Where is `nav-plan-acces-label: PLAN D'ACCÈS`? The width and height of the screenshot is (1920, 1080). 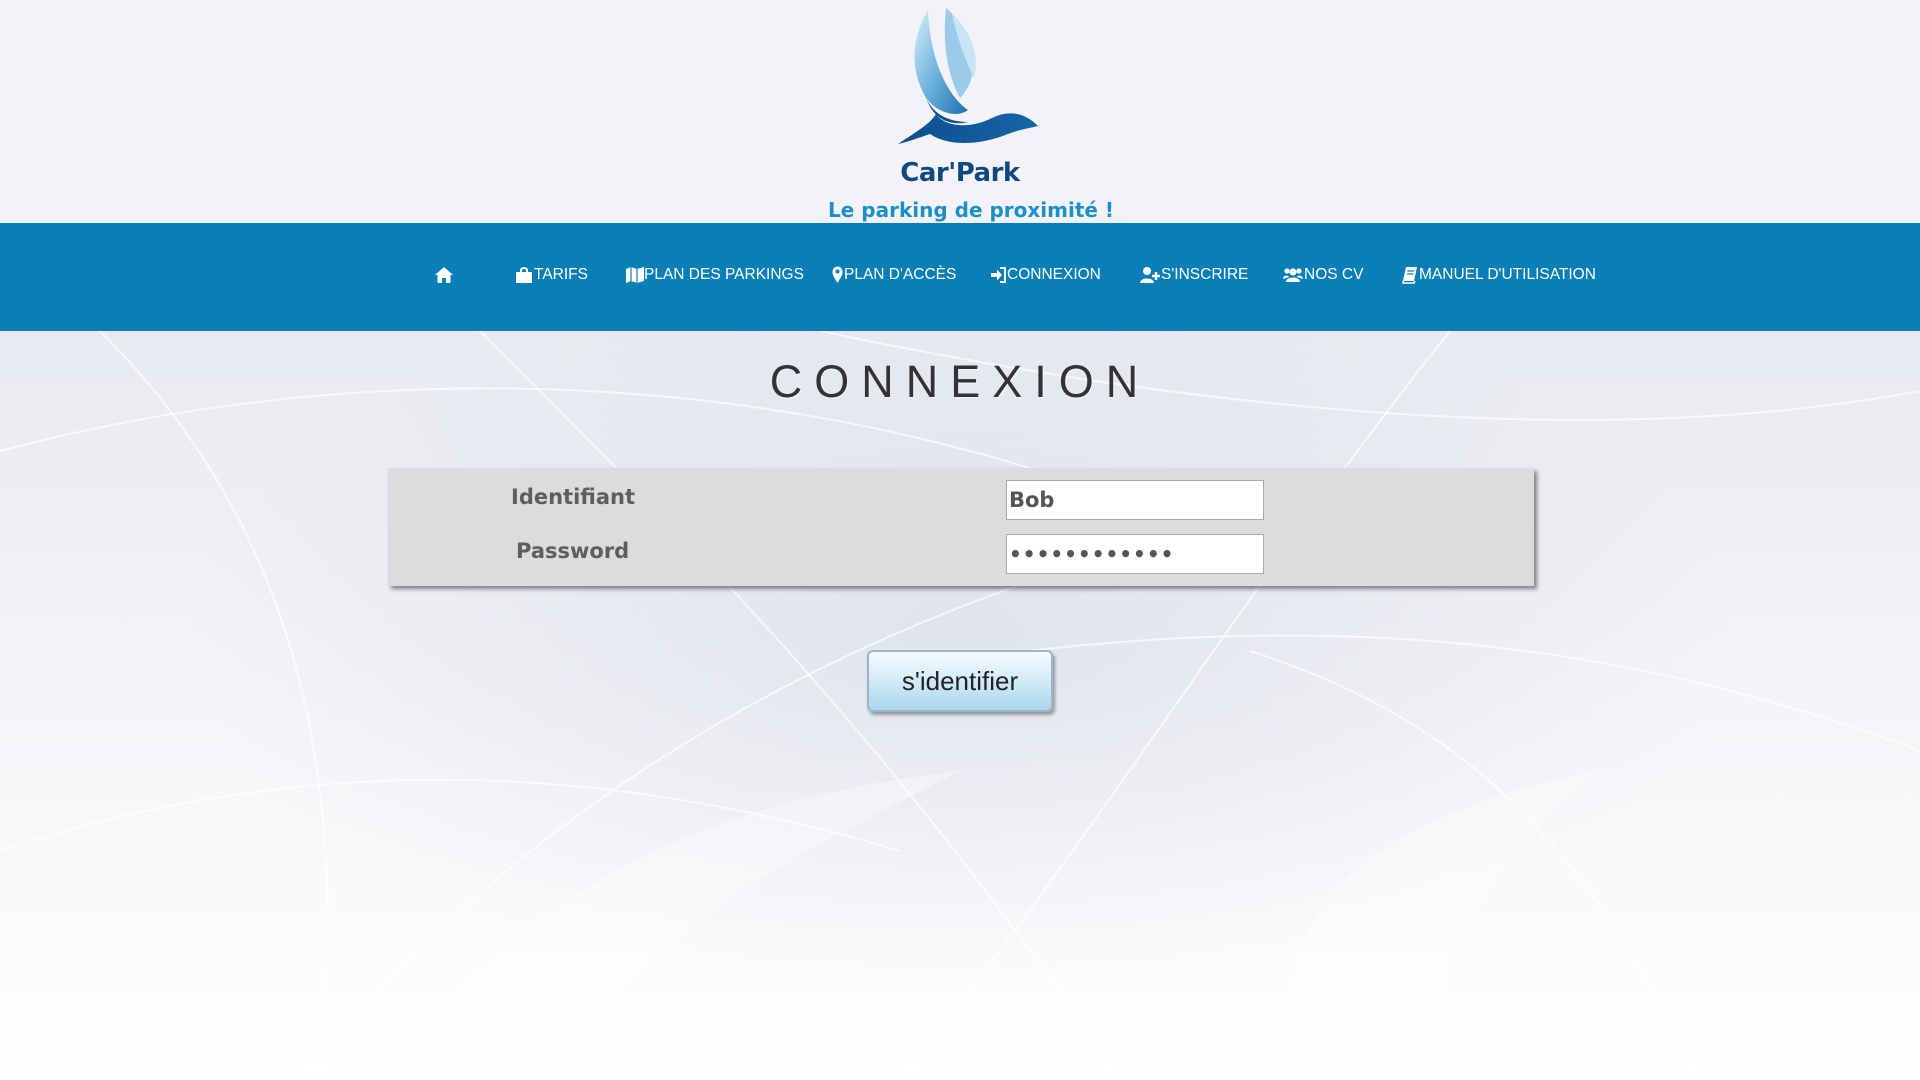
nav-plan-acces-label: PLAN D'ACCÈS is located at coordinates (900, 274).